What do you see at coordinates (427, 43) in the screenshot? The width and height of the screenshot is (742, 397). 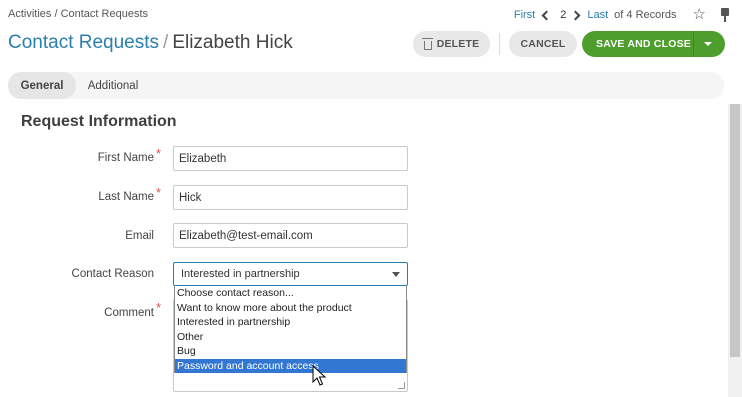 I see `trash-icon` at bounding box center [427, 43].